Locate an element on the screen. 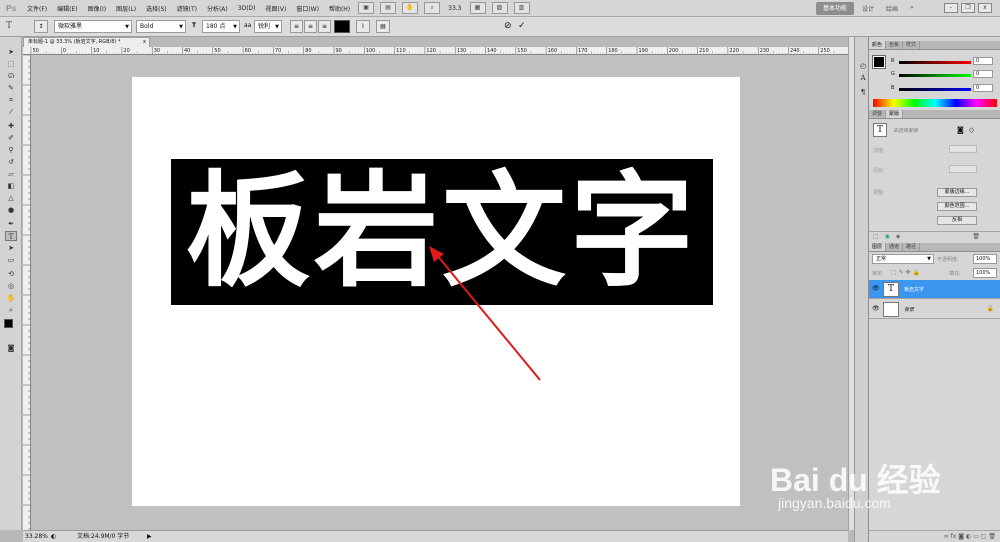  density-label: 浓度: is located at coordinates (879, 151).